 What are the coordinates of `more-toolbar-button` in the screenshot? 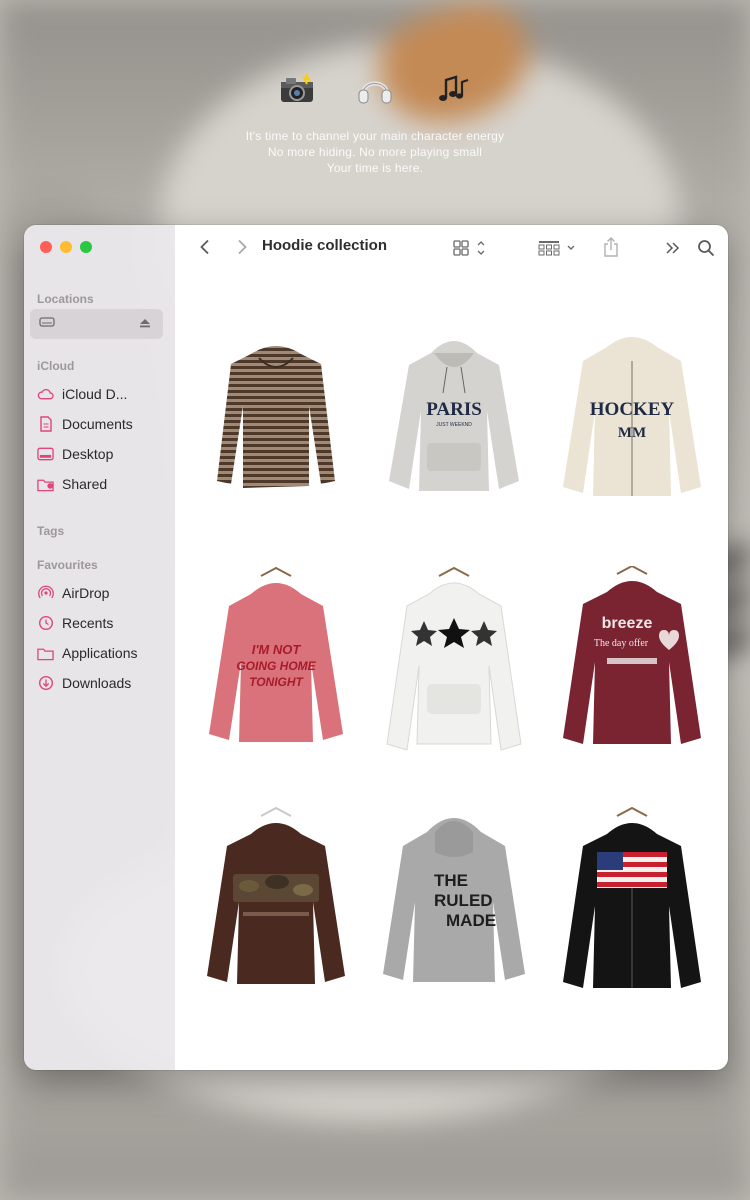 It's located at (673, 248).